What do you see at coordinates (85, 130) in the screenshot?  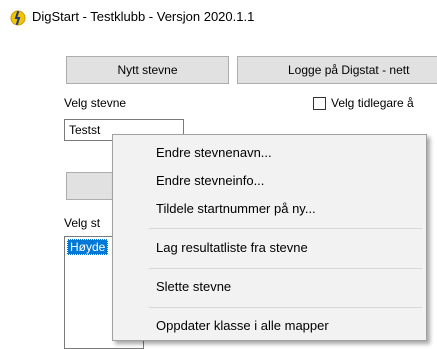 I see `meet-combo-value: Testst` at bounding box center [85, 130].